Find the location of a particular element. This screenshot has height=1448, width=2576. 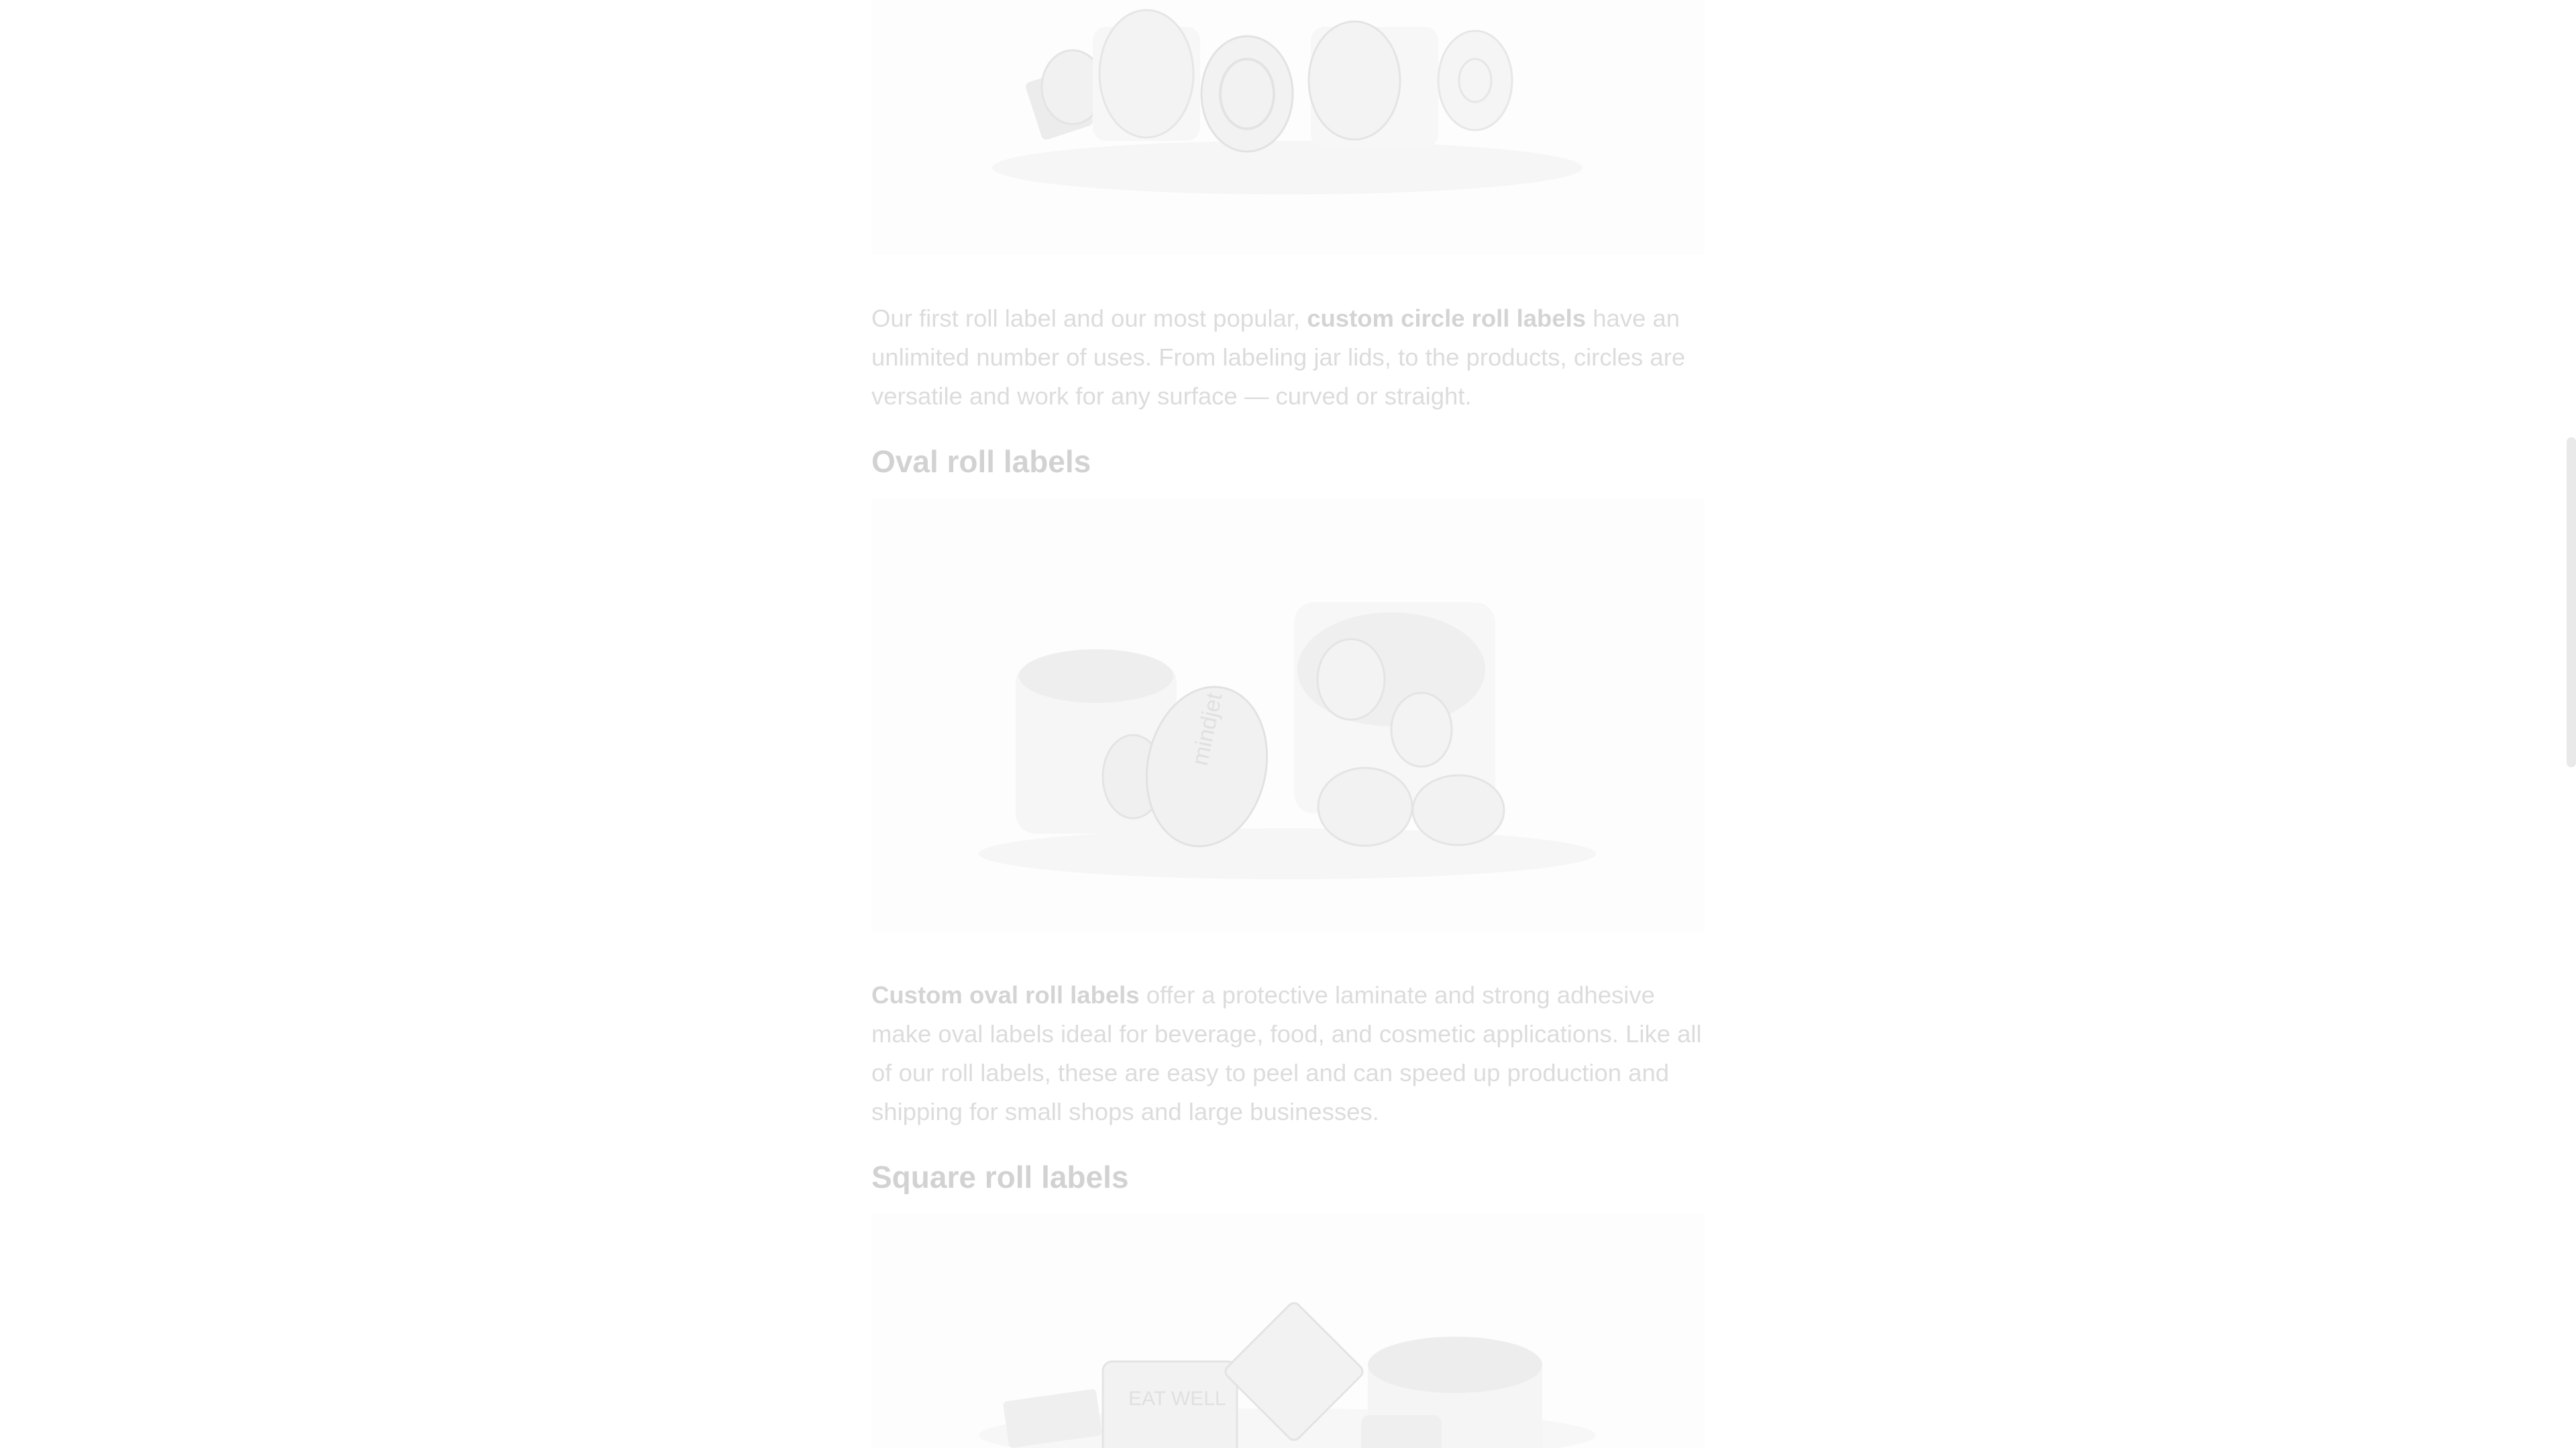

oval-roll-labels-heading: Oval roll labels is located at coordinates (981, 461).